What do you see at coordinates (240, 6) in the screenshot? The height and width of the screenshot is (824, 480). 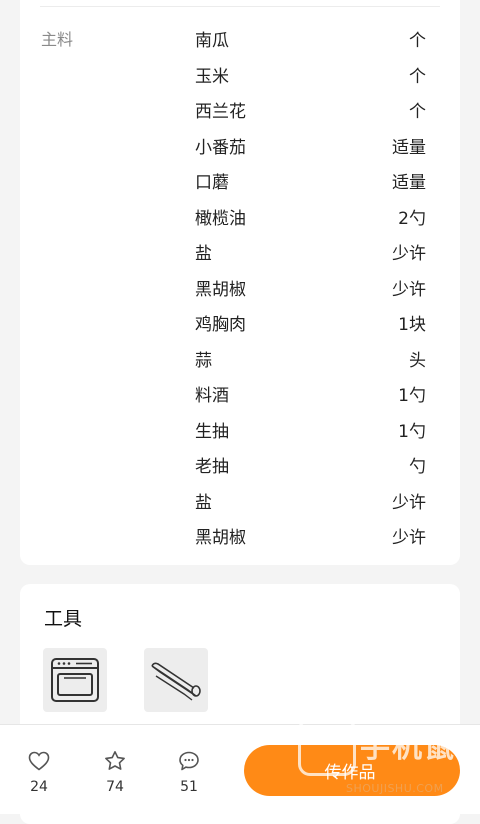 I see `divider` at bounding box center [240, 6].